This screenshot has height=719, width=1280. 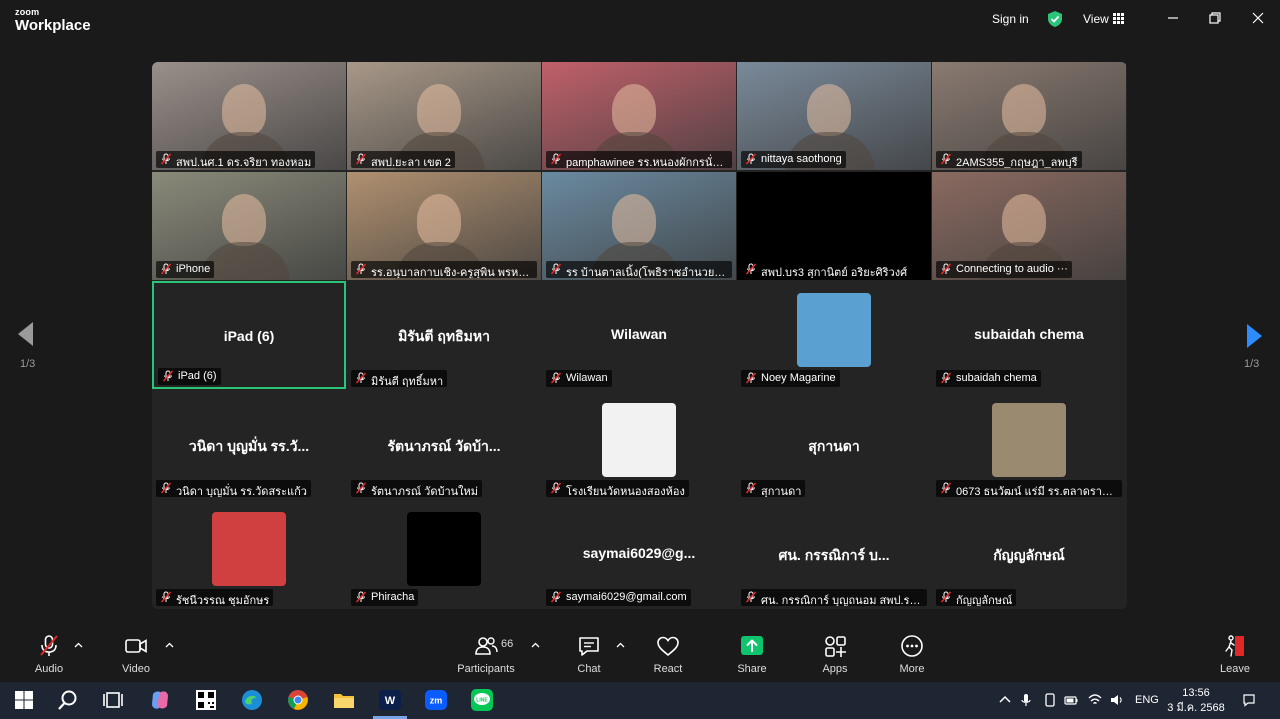 What do you see at coordinates (411, 162) in the screenshot?
I see `participant-name-text: สพป.ยะลา เขต 2` at bounding box center [411, 162].